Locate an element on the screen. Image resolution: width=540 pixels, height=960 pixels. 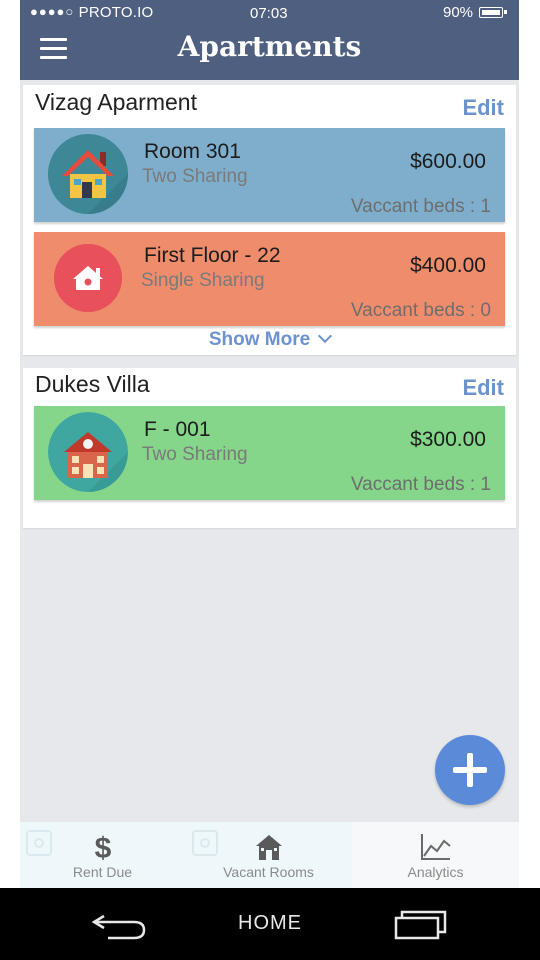
dollar-icon: $ is located at coordinates (103, 849).